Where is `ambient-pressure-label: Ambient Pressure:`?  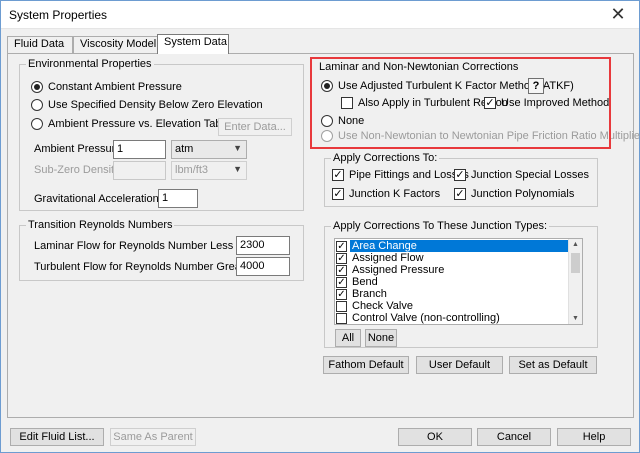 ambient-pressure-label: Ambient Pressure: is located at coordinates (79, 149).